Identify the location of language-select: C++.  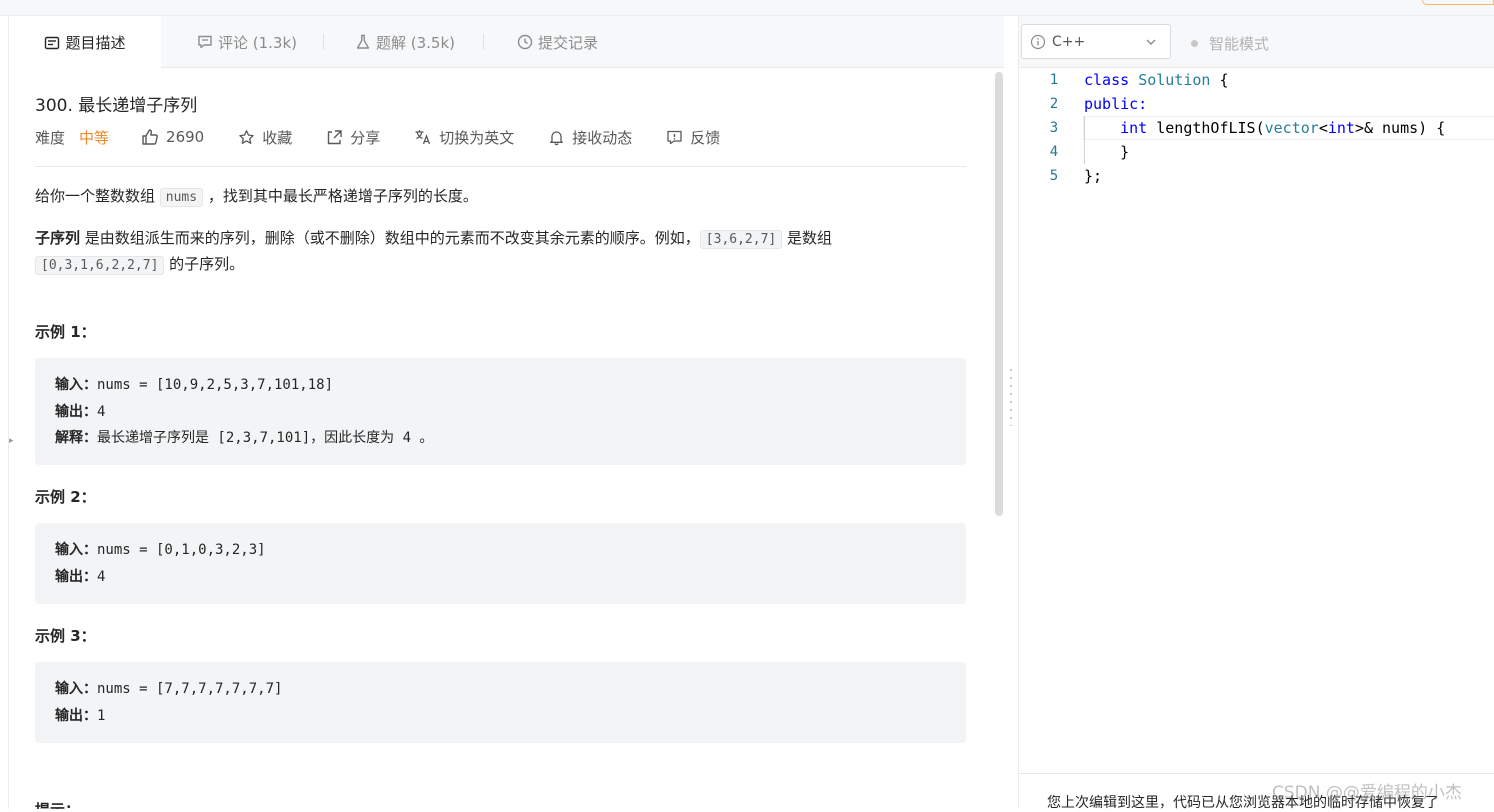
(1096, 41).